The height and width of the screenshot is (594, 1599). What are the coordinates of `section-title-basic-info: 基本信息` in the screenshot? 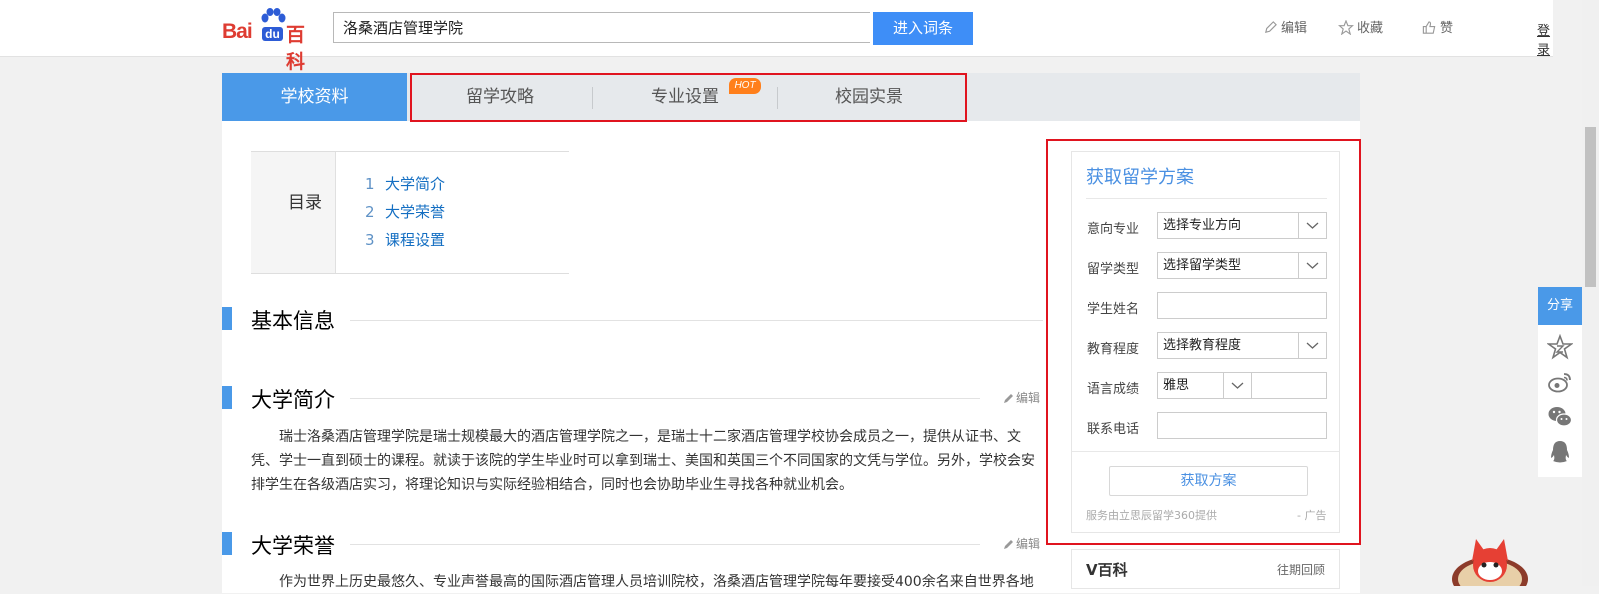 It's located at (293, 321).